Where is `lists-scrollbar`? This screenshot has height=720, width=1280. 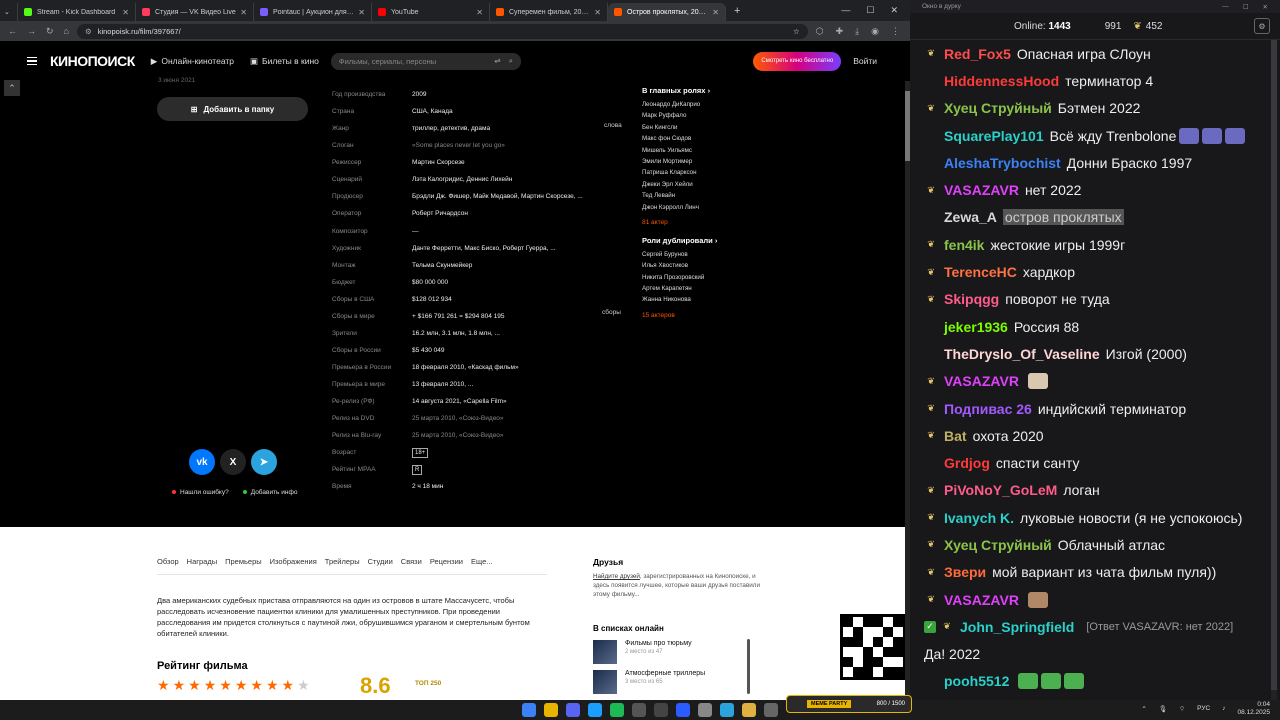 lists-scrollbar is located at coordinates (748, 666).